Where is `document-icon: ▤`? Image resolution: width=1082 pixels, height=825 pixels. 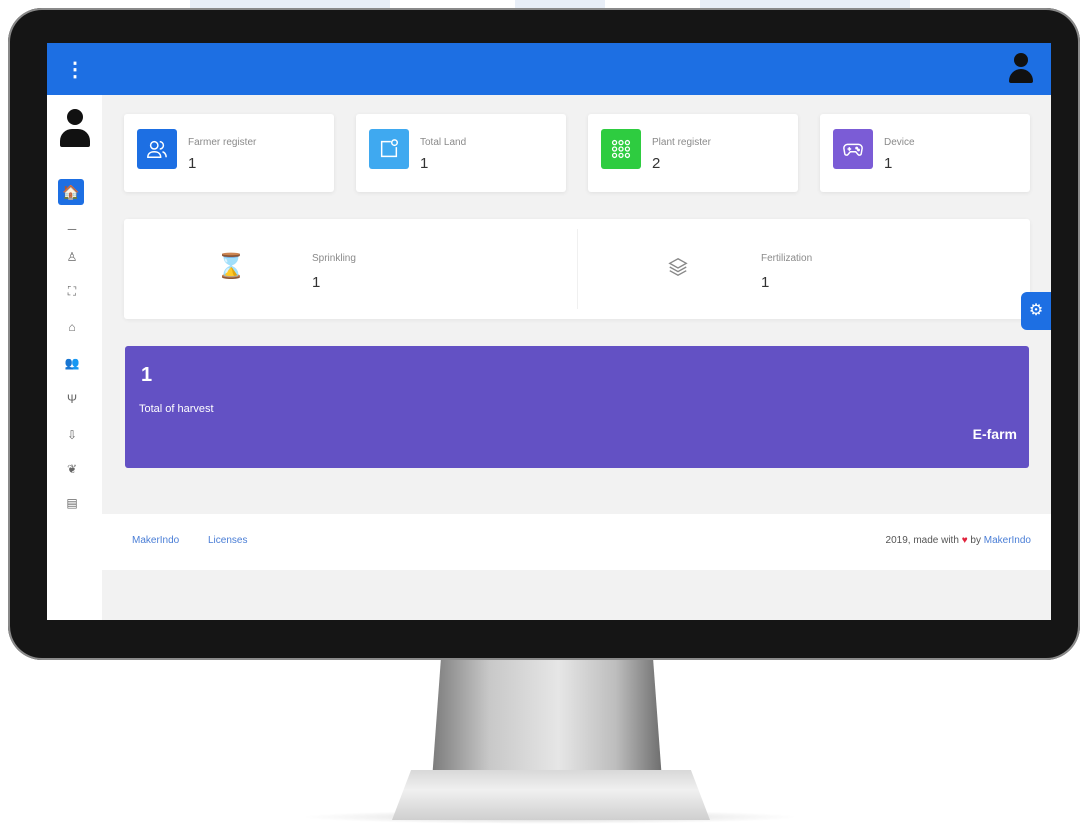 document-icon: ▤ is located at coordinates (72, 503).